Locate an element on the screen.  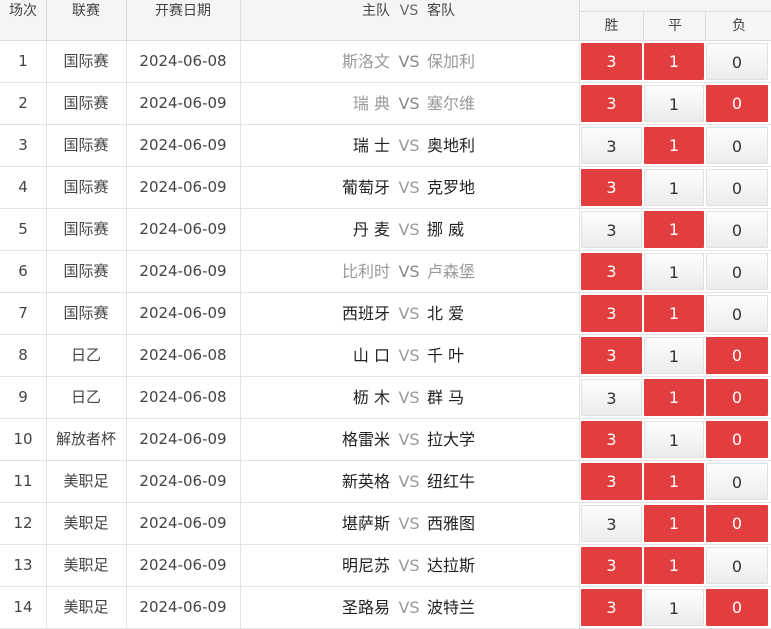
header-no: 场次 is located at coordinates (23, 11).